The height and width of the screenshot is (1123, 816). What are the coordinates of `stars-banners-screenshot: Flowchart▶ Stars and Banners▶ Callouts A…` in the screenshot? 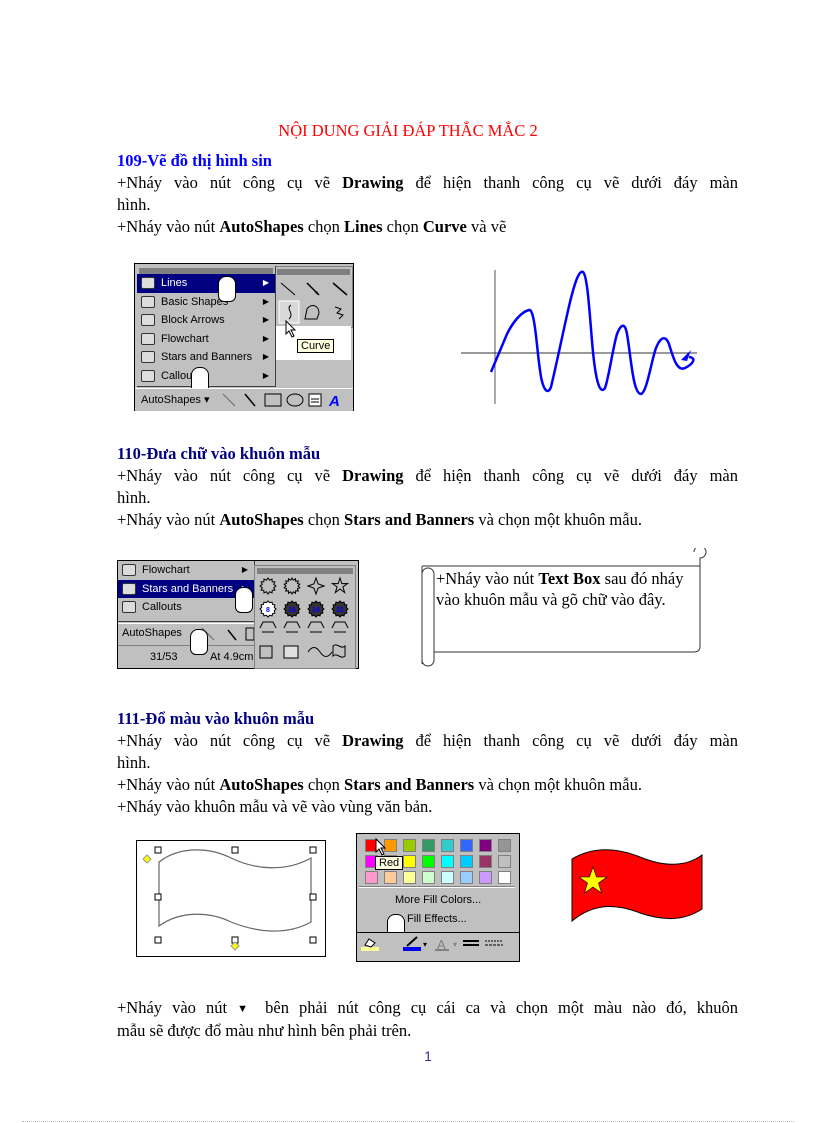 It's located at (238, 614).